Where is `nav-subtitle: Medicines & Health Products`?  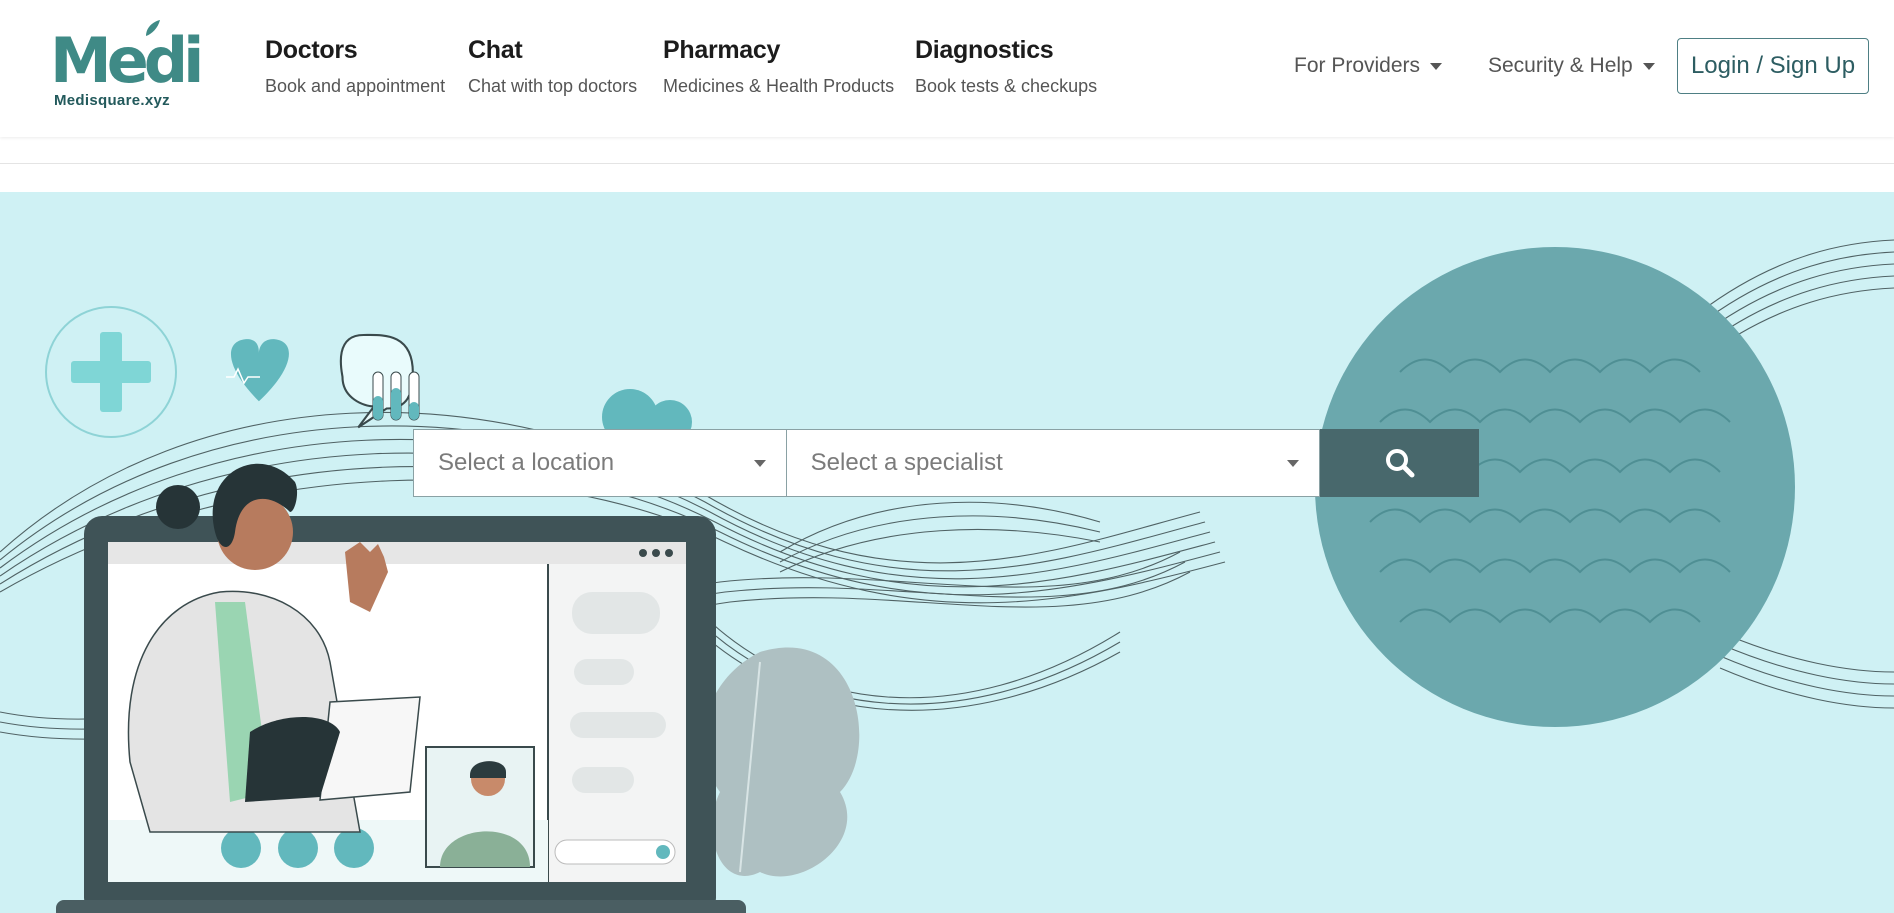
nav-subtitle: Medicines & Health Products is located at coordinates (779, 86).